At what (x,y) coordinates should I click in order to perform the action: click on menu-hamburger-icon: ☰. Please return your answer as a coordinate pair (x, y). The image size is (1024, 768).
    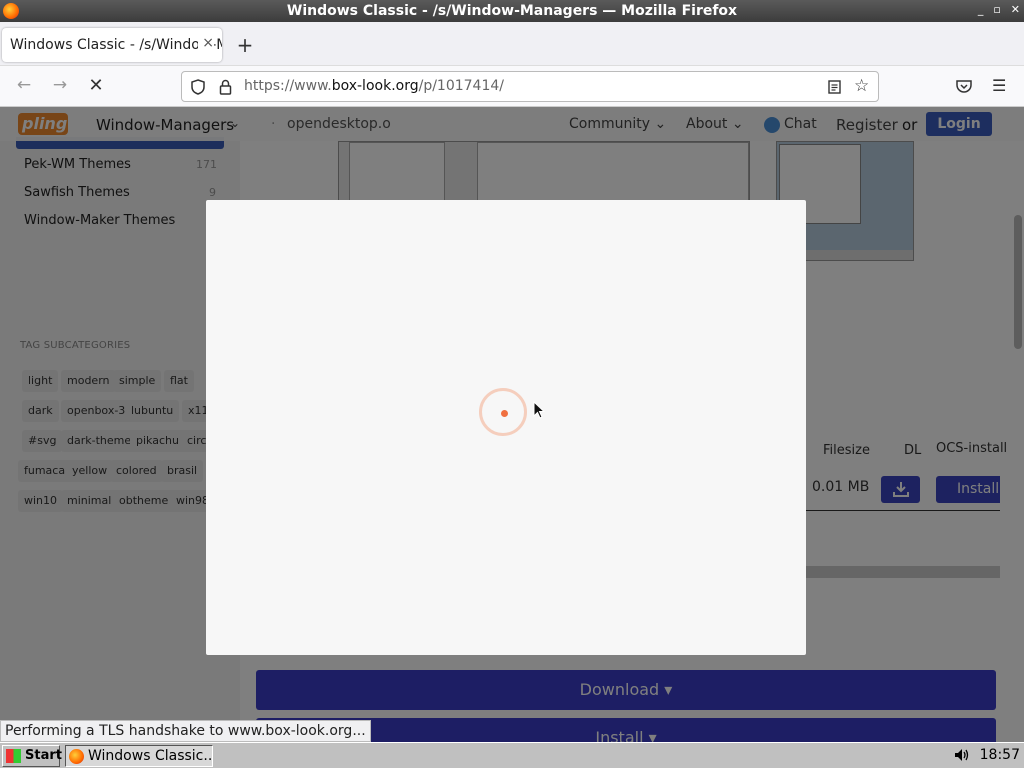
    Looking at the image, I should click on (999, 85).